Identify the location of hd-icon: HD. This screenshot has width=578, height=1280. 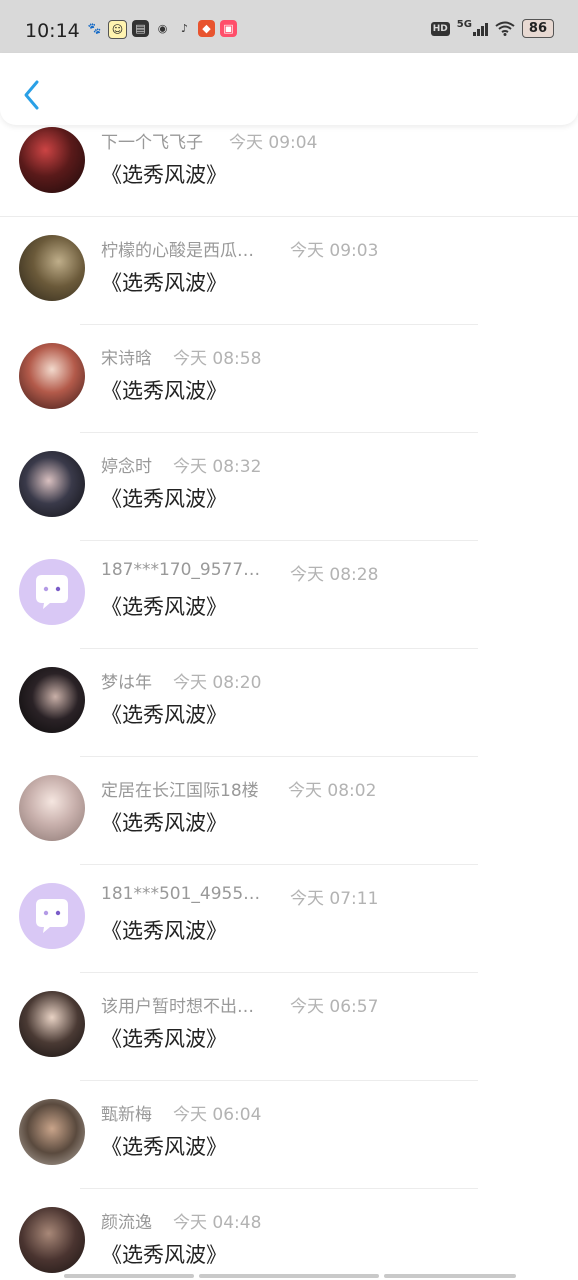
(440, 28).